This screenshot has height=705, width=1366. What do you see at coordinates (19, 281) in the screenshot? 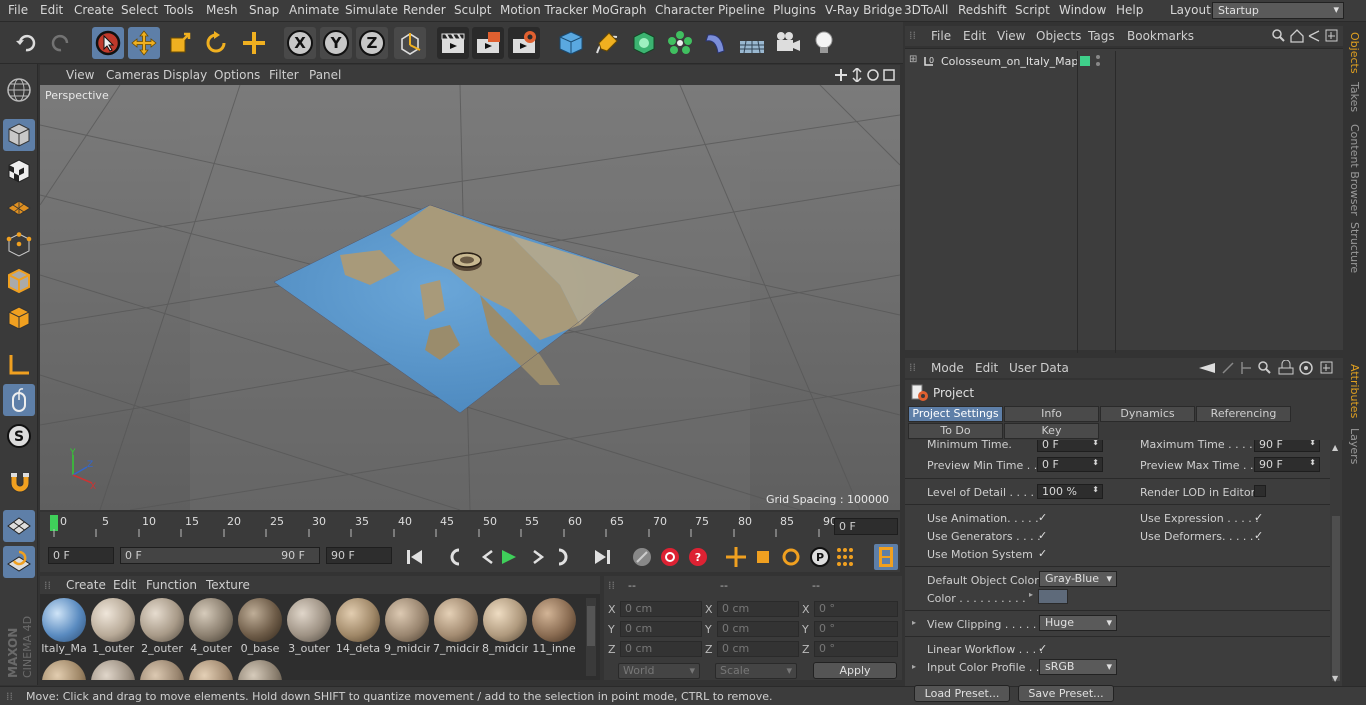
I see `edges-mode-button` at bounding box center [19, 281].